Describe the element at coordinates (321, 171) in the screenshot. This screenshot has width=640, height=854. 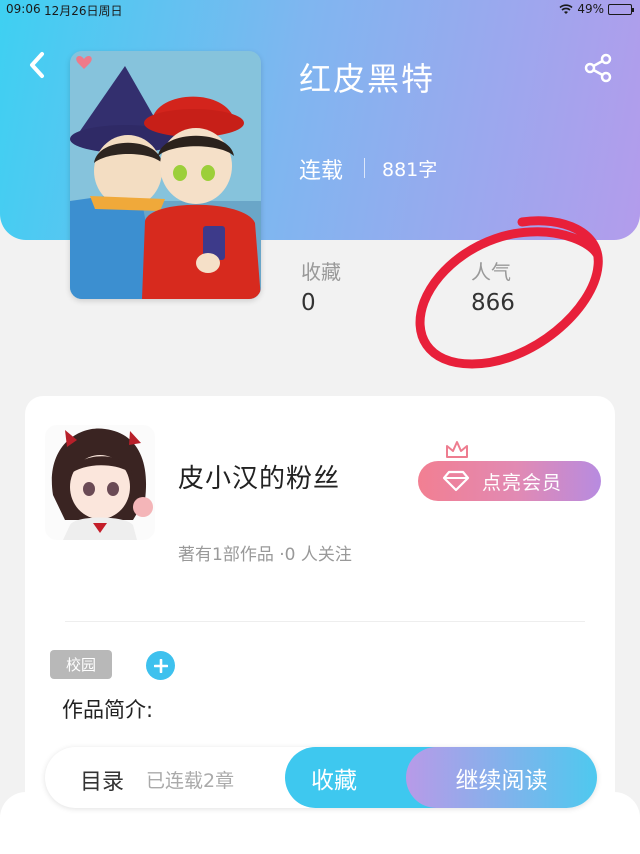
I see `serial-status: 连载` at that location.